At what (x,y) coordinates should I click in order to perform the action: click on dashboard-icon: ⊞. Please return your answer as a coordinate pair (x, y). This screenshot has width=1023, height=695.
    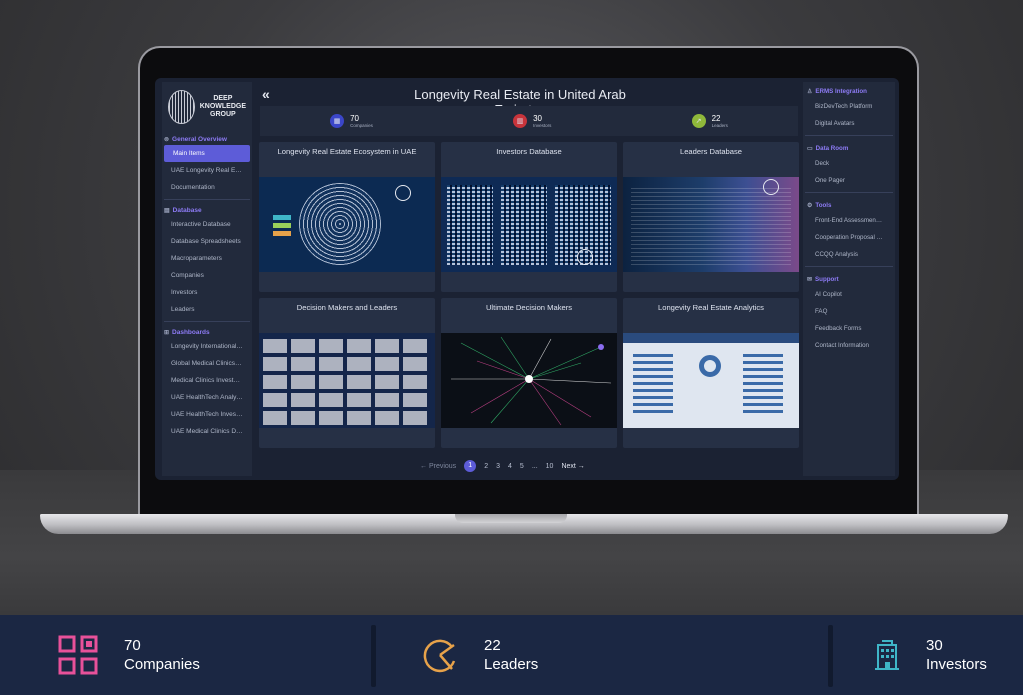
    Looking at the image, I should click on (167, 333).